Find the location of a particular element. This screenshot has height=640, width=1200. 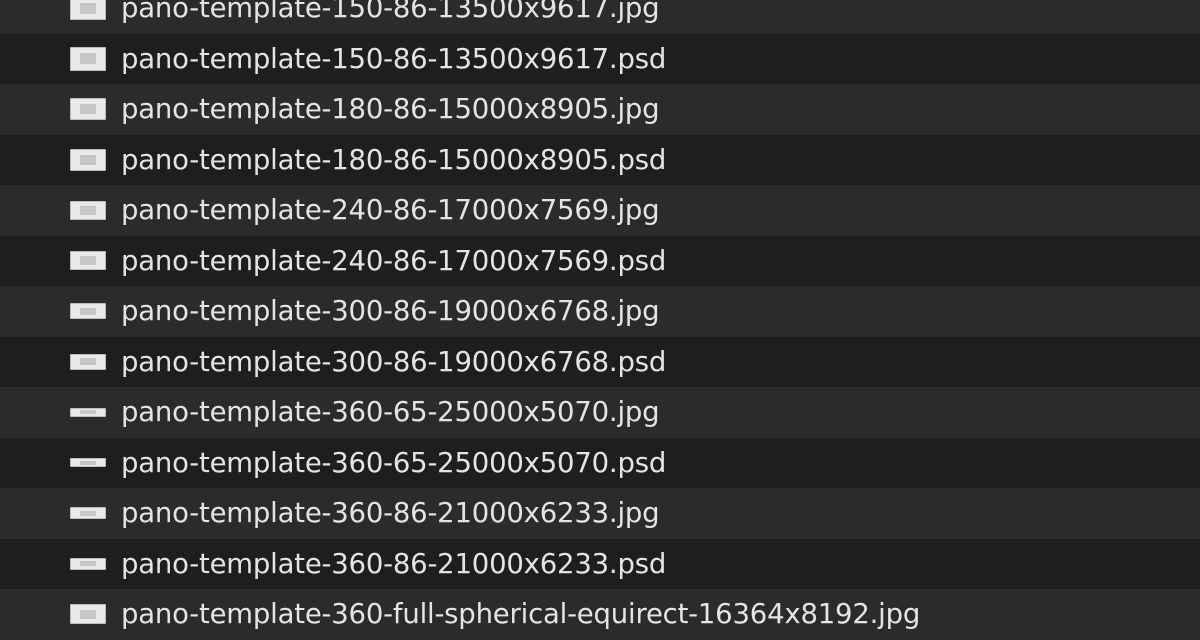

file-name: pano-template-180-86-15000x8905.jpg is located at coordinates (390, 109).